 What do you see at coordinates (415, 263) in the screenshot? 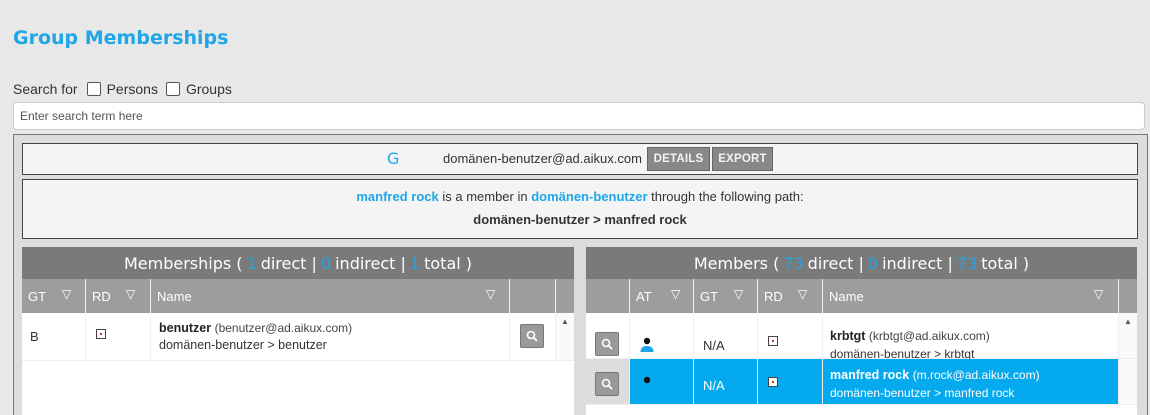
I see `memberships-total-count: 1` at bounding box center [415, 263].